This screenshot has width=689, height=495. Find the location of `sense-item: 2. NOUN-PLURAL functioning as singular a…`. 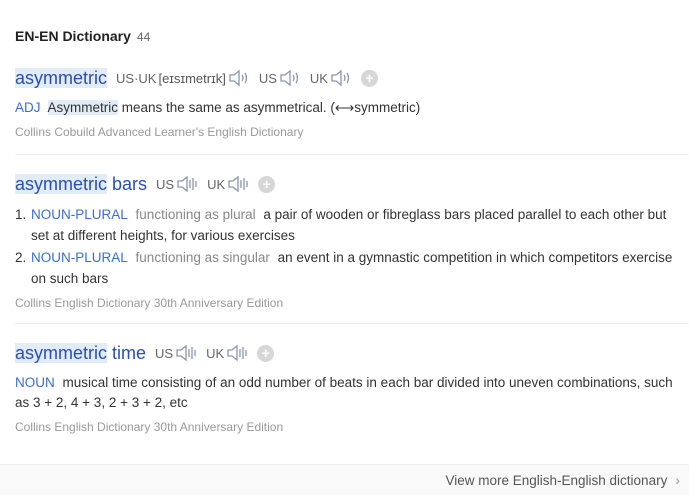

sense-item: 2. NOUN-PLURAL functioning as singular a… is located at coordinates (344, 268).